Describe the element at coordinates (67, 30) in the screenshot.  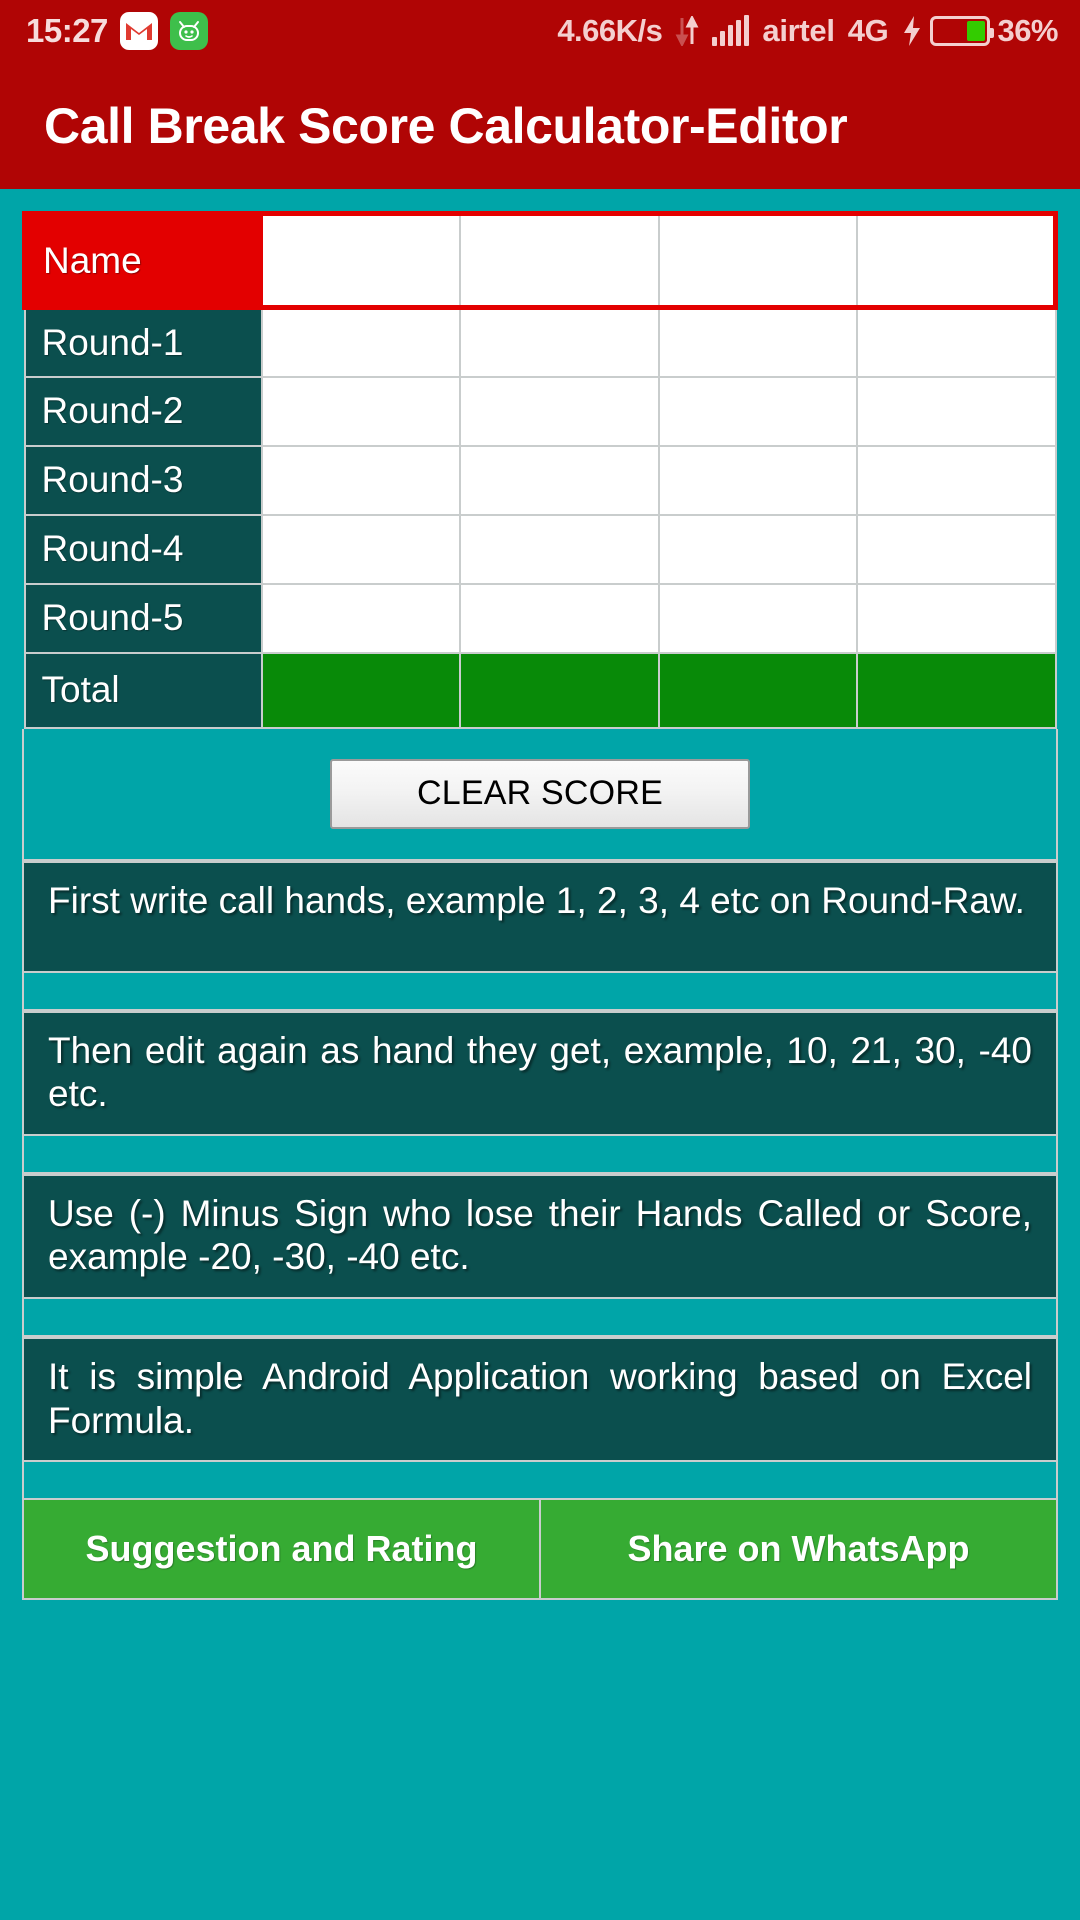
I see `status-clock: 15:27` at that location.